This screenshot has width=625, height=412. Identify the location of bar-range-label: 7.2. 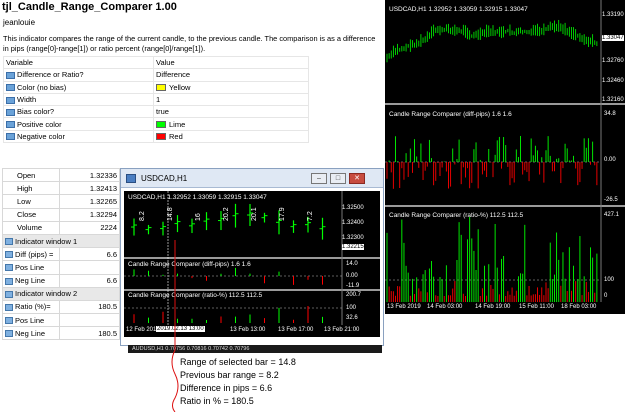
(310, 216).